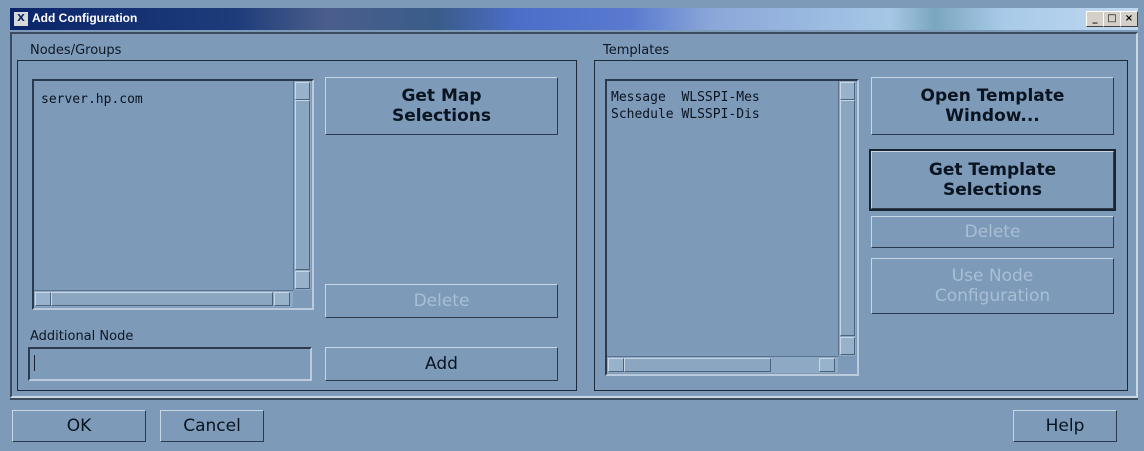  Describe the element at coordinates (992, 232) in the screenshot. I see `templates-delete-button: Delete` at that location.